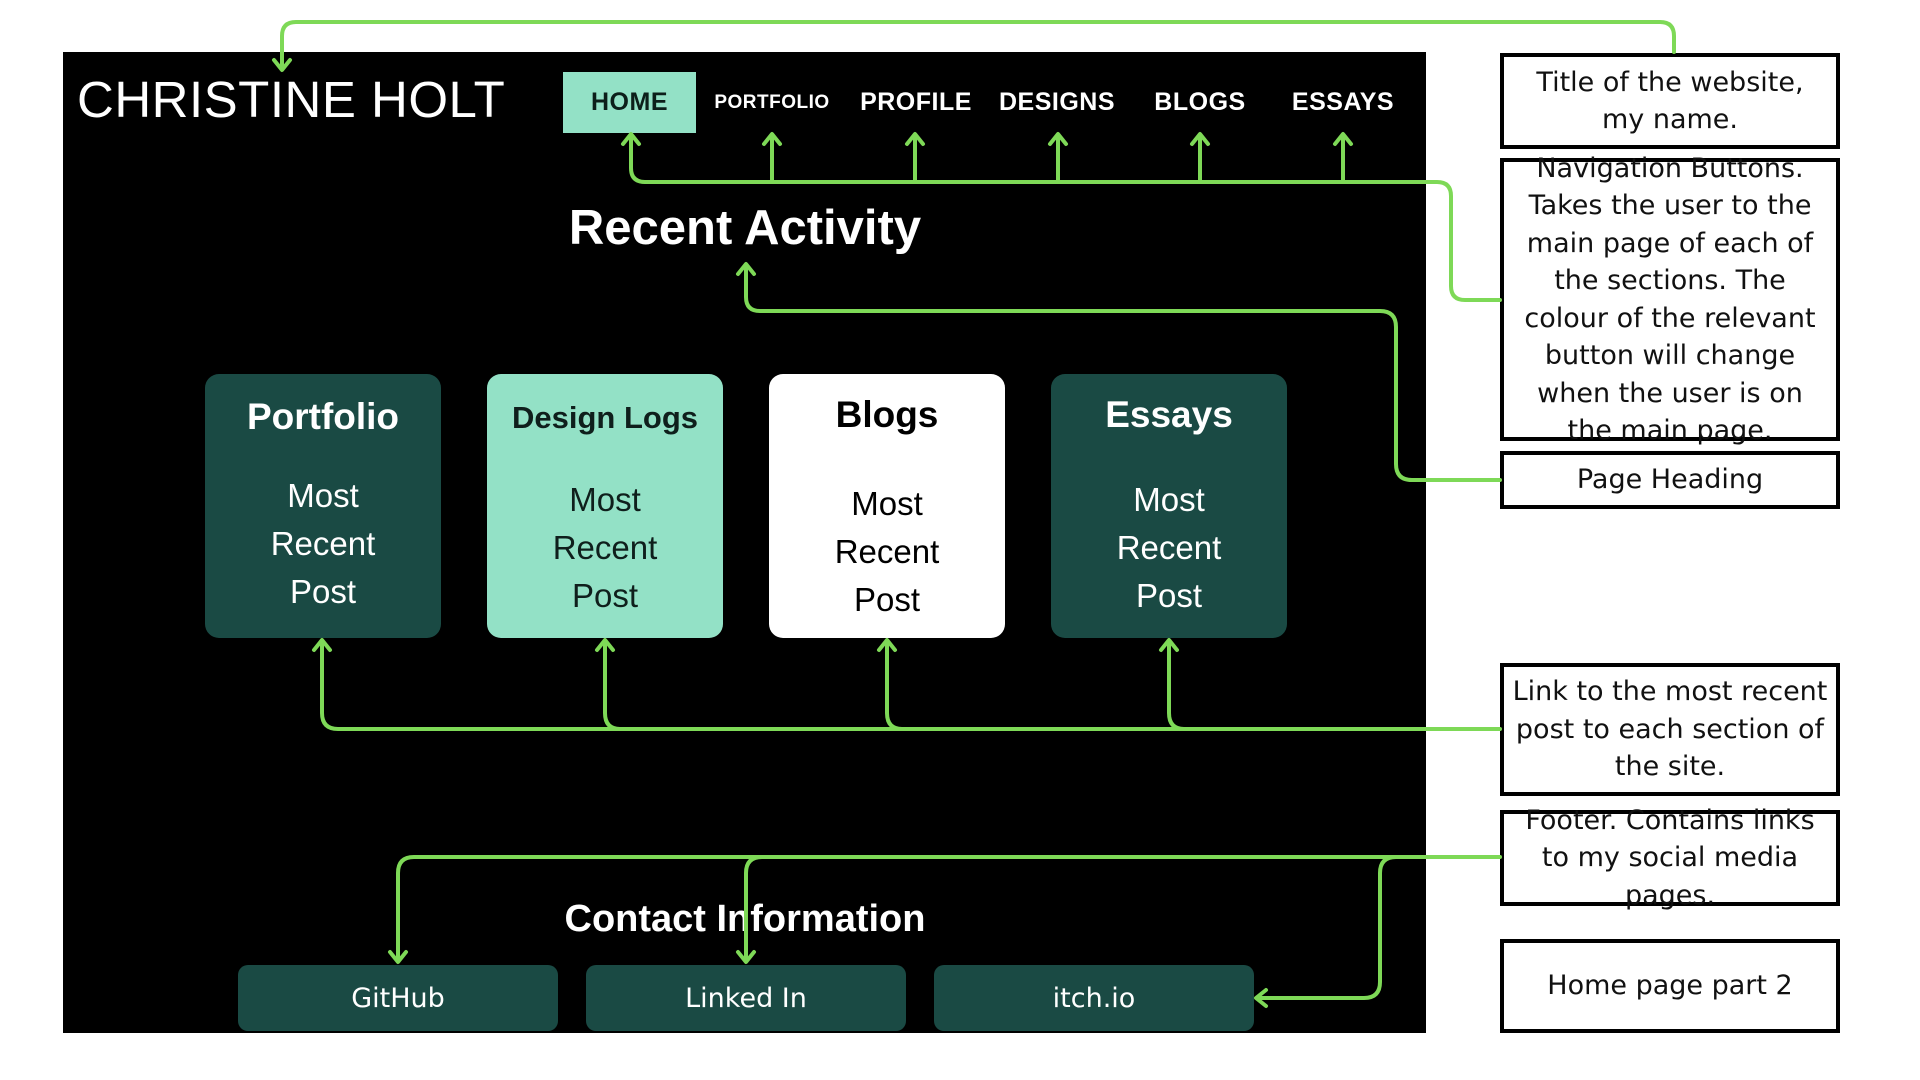  I want to click on nav-blogs-button: BLOGS, so click(1200, 102).